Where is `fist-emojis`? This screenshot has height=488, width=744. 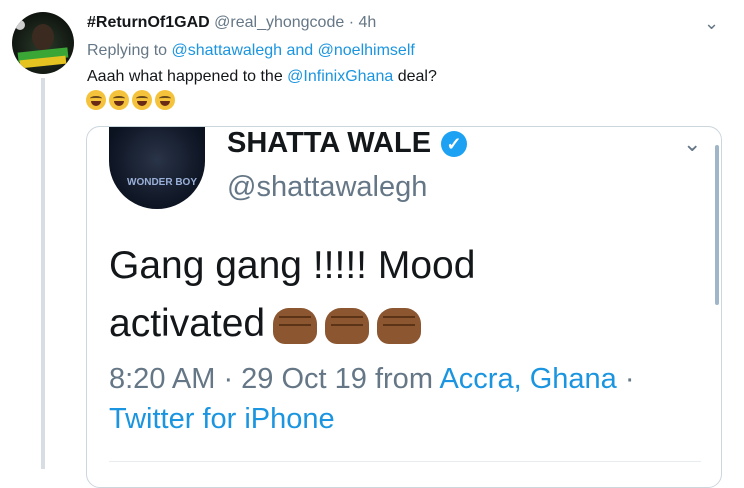 fist-emojis is located at coordinates (343, 323).